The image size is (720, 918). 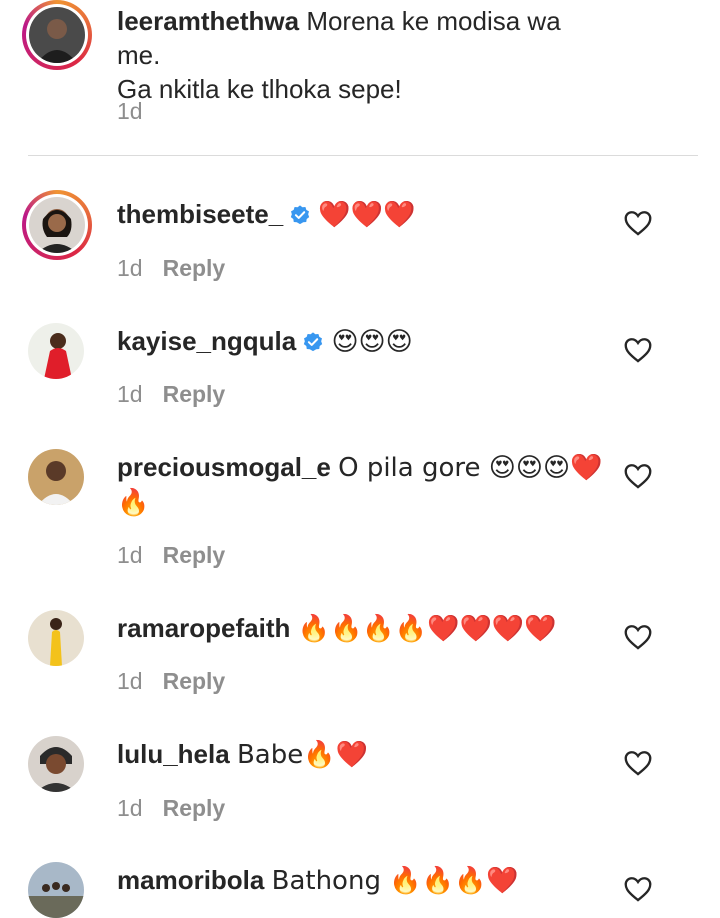 What do you see at coordinates (372, 342) in the screenshot?
I see `comment-body: 😍😍😍` at bounding box center [372, 342].